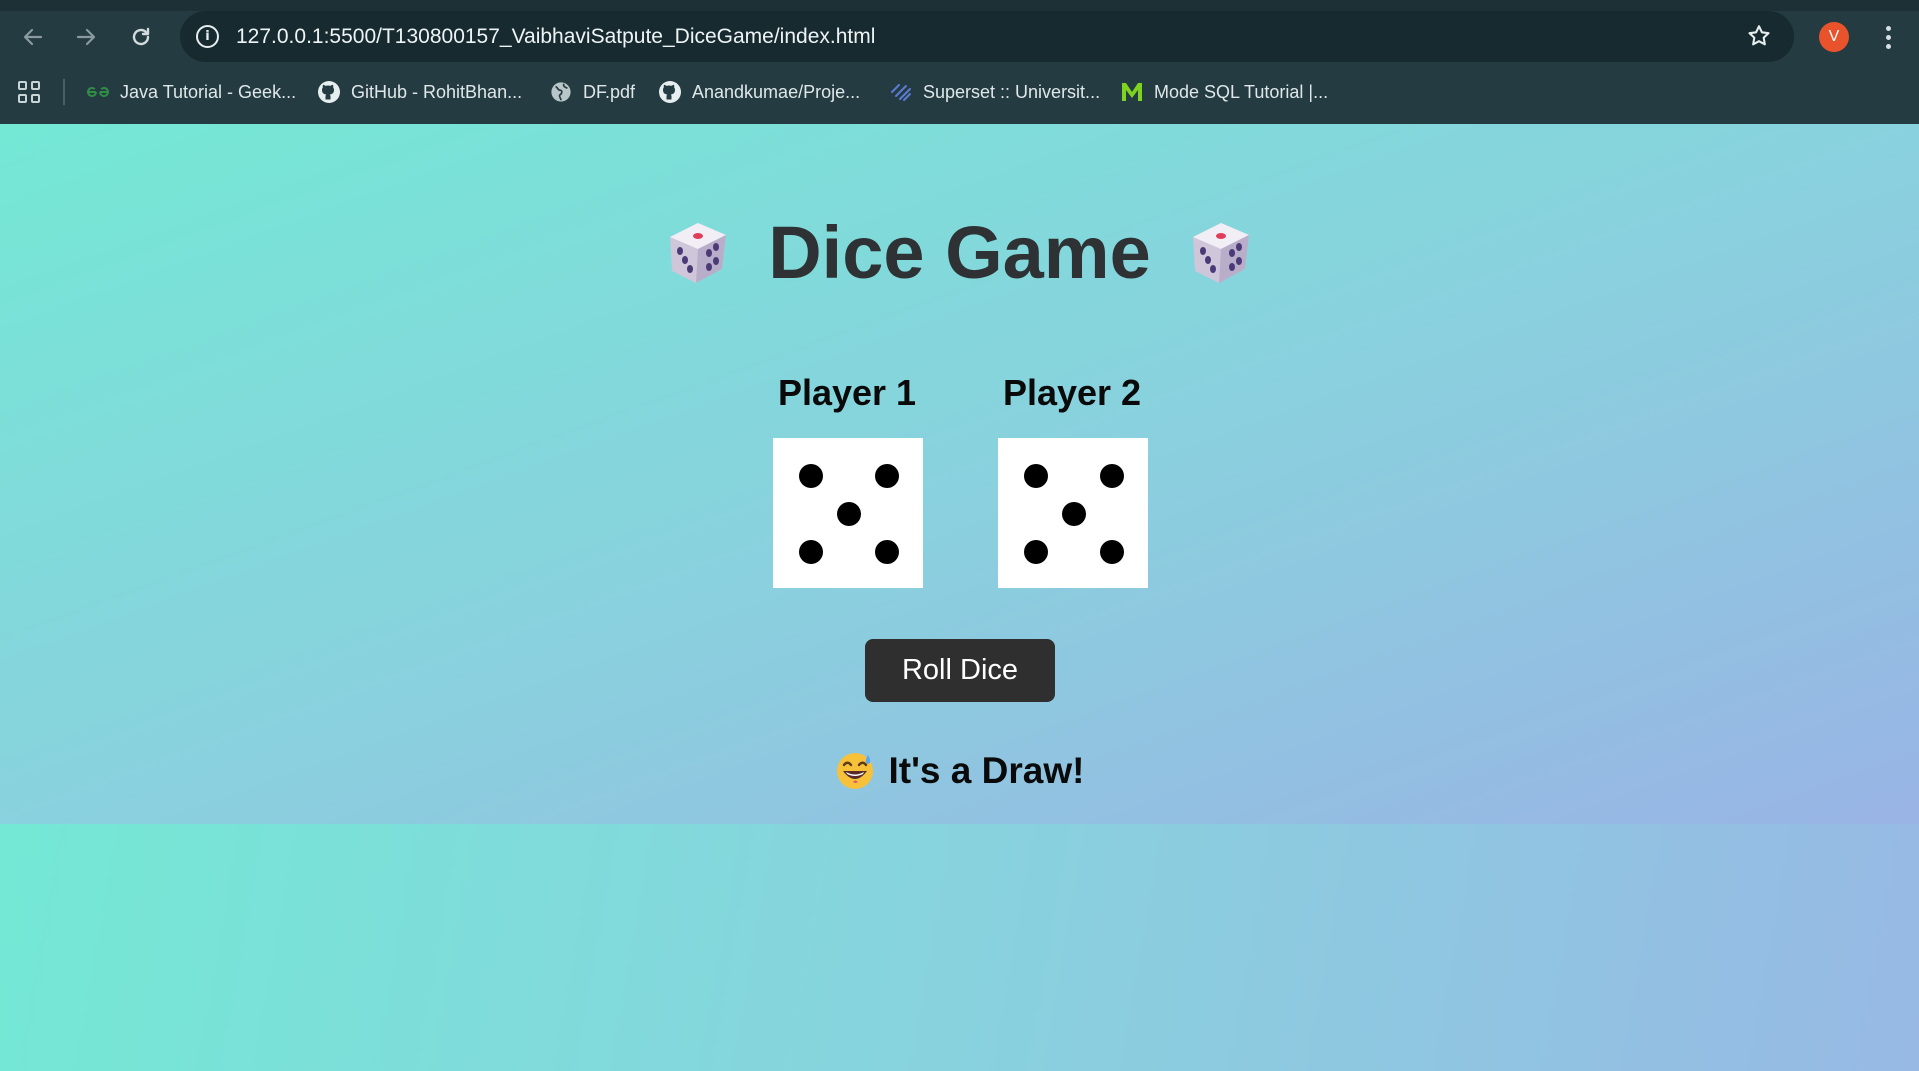 The image size is (1919, 1071). I want to click on result-text: It's a Draw!, so click(986, 770).